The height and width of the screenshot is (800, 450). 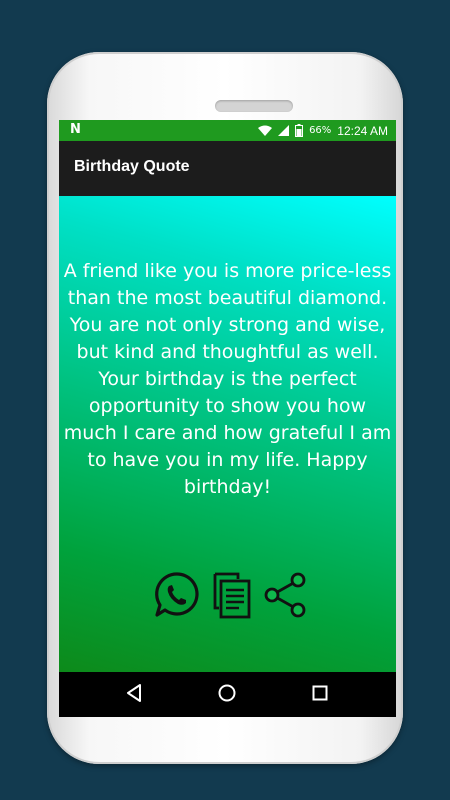 I want to click on recents-icon, so click(x=320, y=693).